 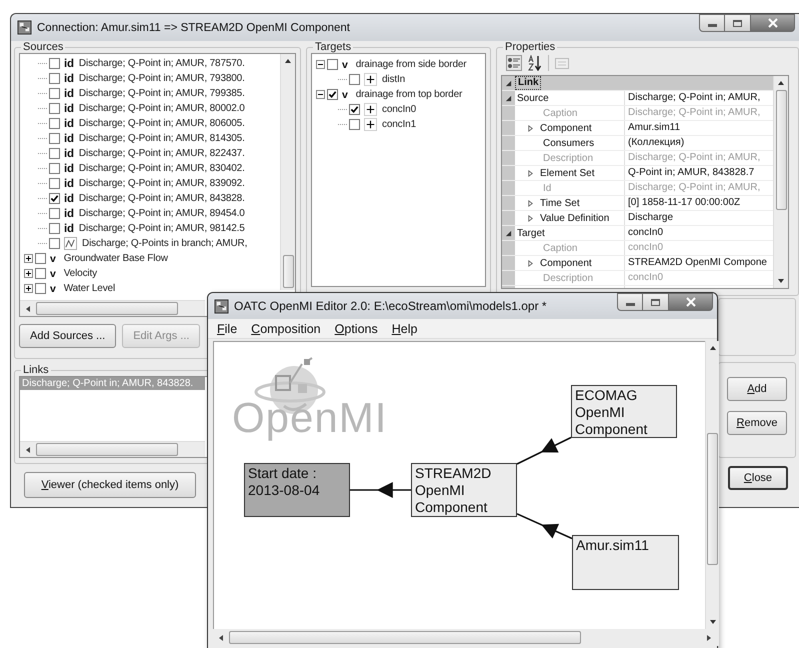 I want to click on tree-item: Discharge; Q-Points in branch; AMUR,, so click(x=165, y=243).